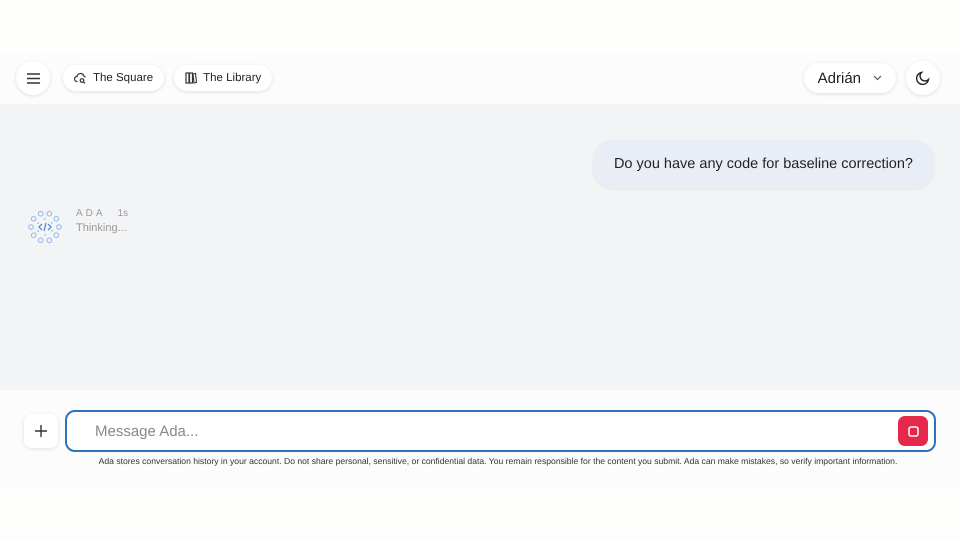 The width and height of the screenshot is (960, 540). What do you see at coordinates (498, 461) in the screenshot?
I see `disclaimer-text: Ada stores conversation history in your account. Do not share personal, sensitive, or confidential data. You remain responsible for the content you submit. Ada can make mistakes, so verify important information.` at bounding box center [498, 461].